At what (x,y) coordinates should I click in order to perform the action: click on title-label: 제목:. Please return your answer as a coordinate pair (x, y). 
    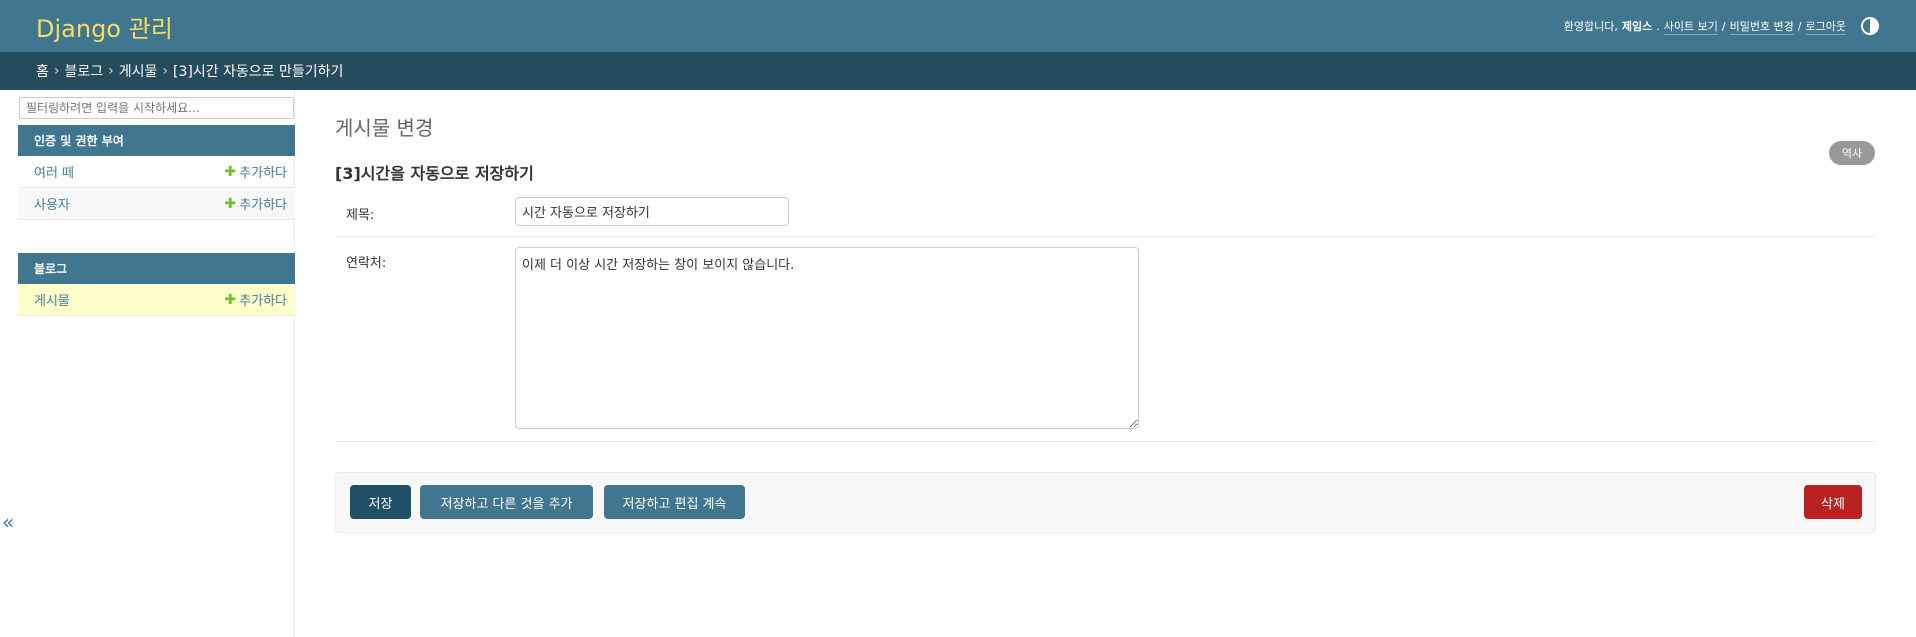
    Looking at the image, I should click on (360, 215).